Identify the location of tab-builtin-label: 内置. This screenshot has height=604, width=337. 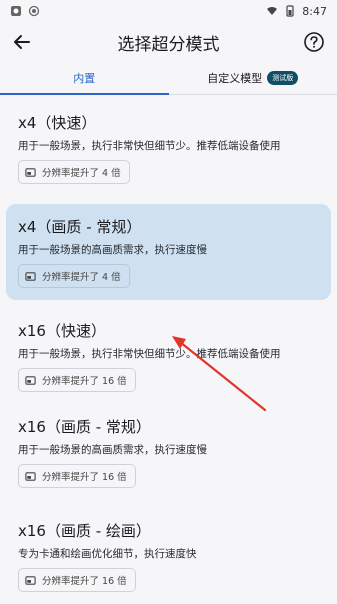
(84, 78).